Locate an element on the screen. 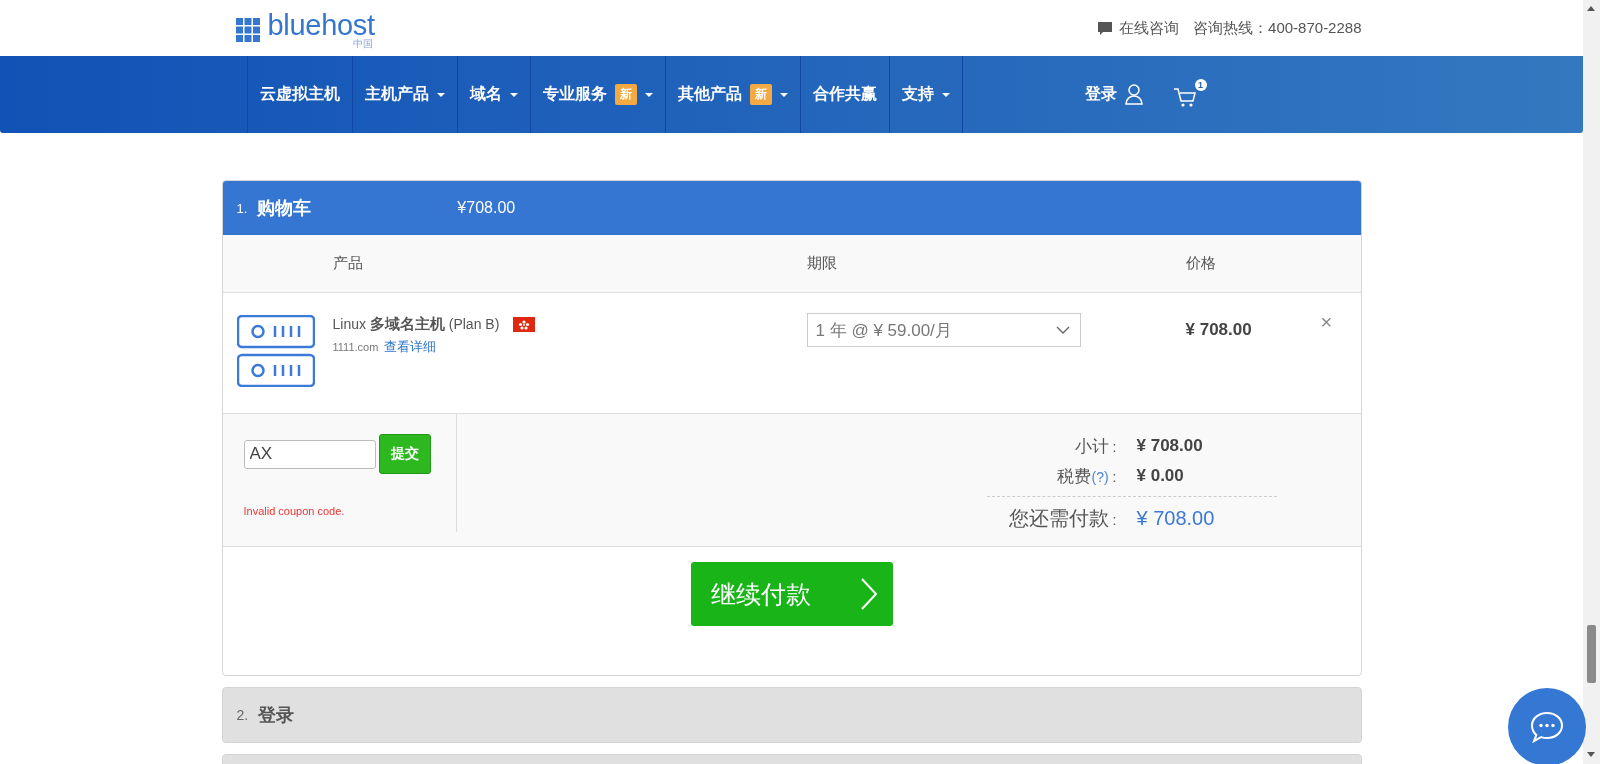 This screenshot has height=764, width=1600. nav-item: 其他产品 新 is located at coordinates (732, 94).